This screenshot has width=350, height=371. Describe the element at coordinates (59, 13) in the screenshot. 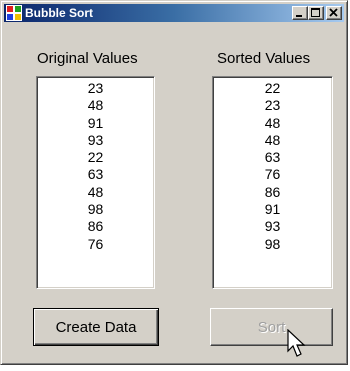

I see `window-title: Bubble Sort` at that location.